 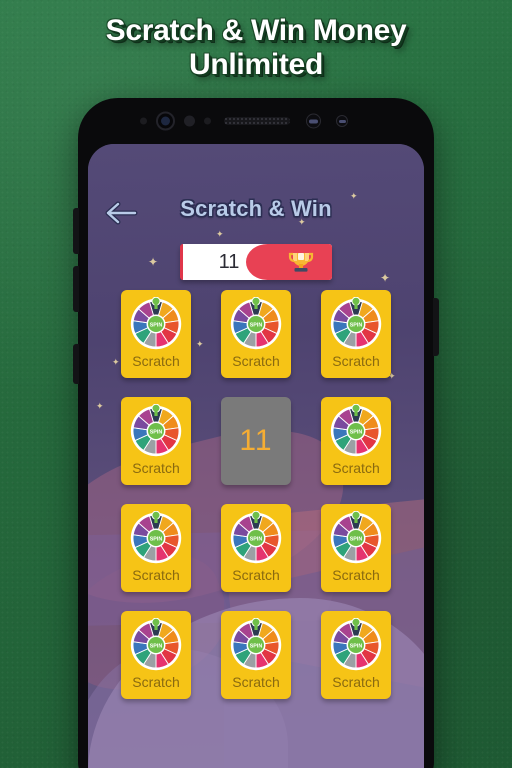 What do you see at coordinates (189, 121) in the screenshot?
I see `sensor-dot-icon` at bounding box center [189, 121].